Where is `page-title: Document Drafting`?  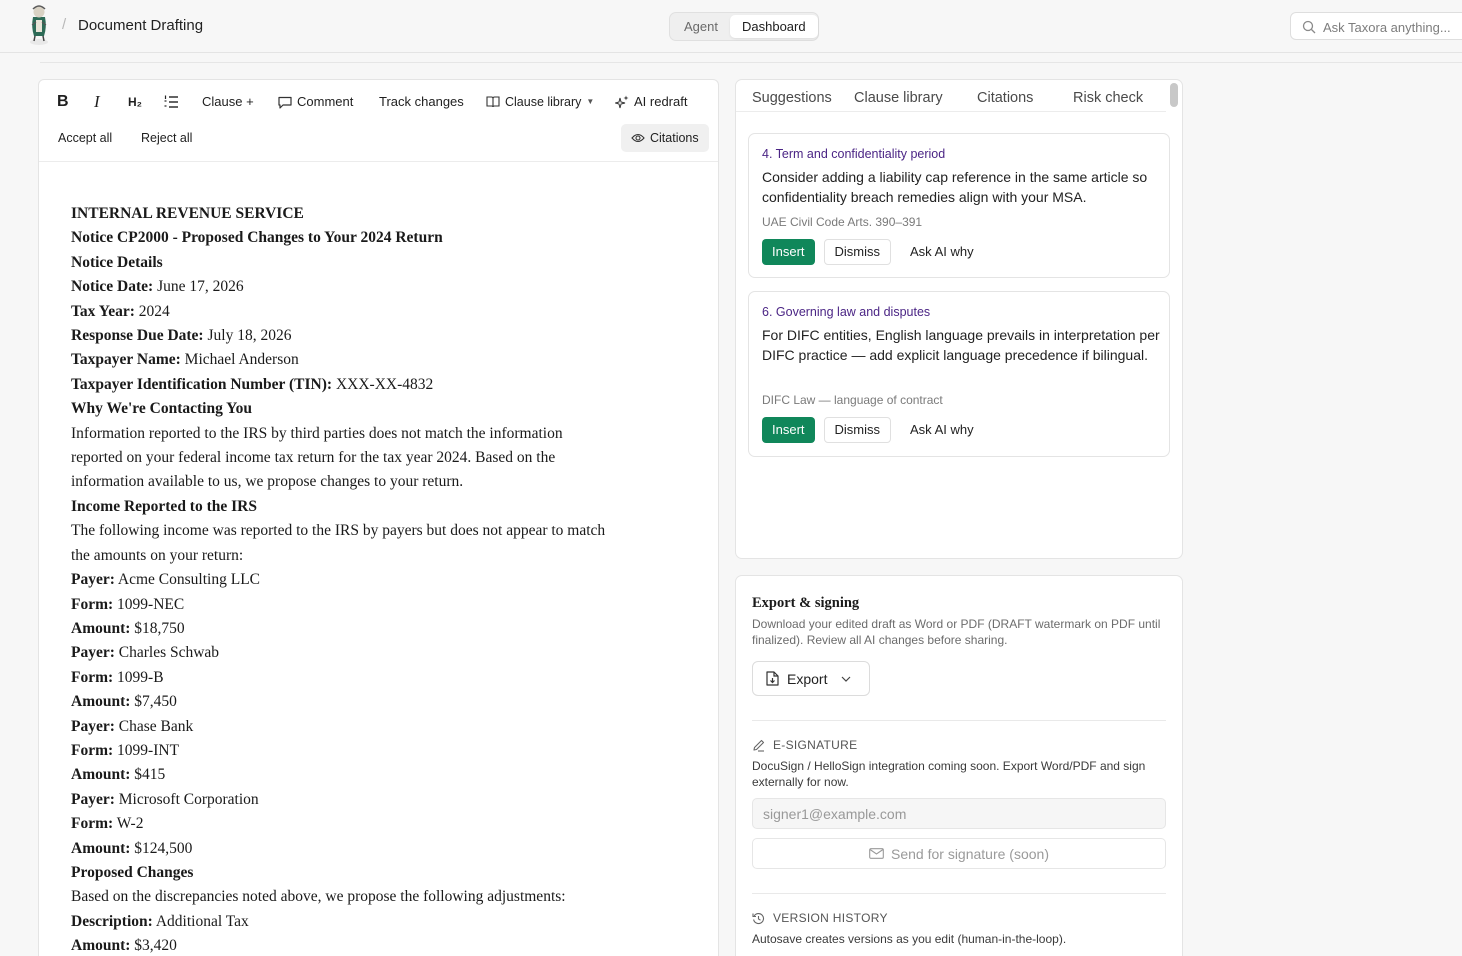
page-title: Document Drafting is located at coordinates (141, 25).